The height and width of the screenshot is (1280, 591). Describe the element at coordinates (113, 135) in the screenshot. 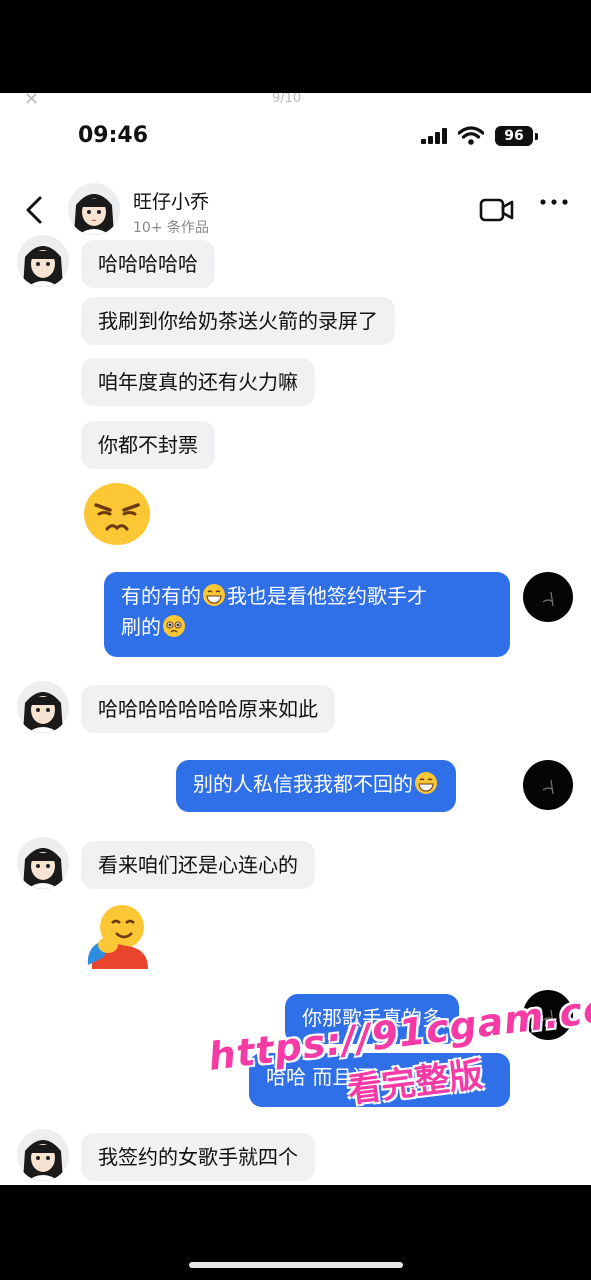

I see `status-time: 09:46` at that location.